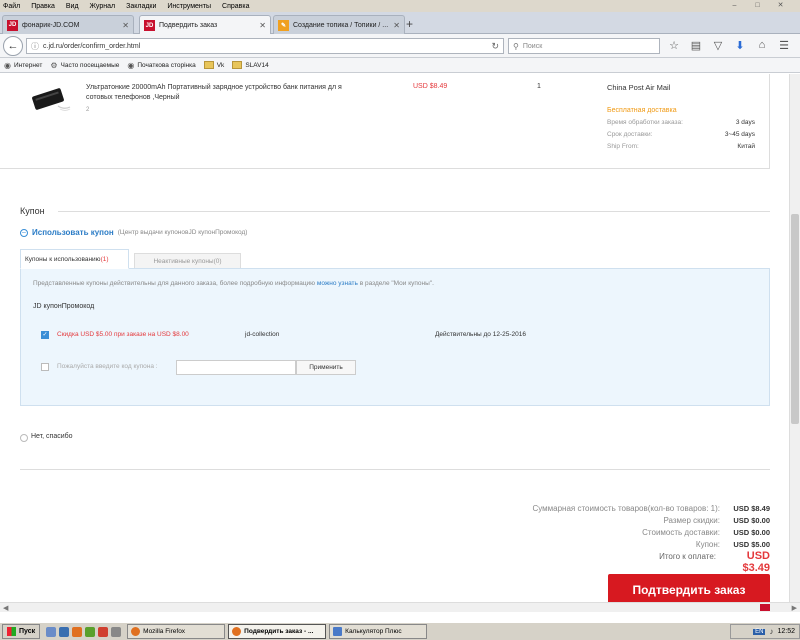 The image size is (800, 640). What do you see at coordinates (689, 588) in the screenshot?
I see `confirm-order-button: Подтвердить заказ` at bounding box center [689, 588].